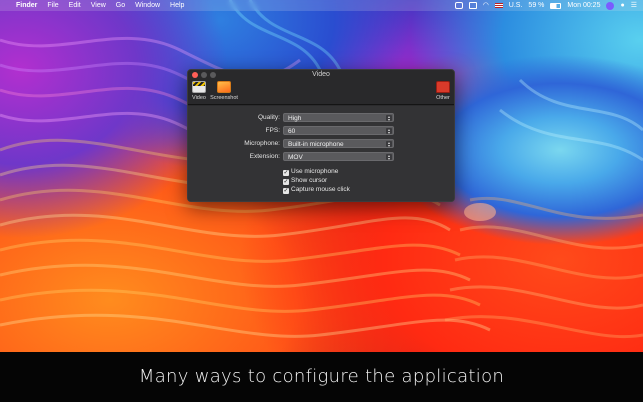 The height and width of the screenshot is (402, 643). Describe the element at coordinates (98, 5) in the screenshot. I see `menu-view: View` at that location.